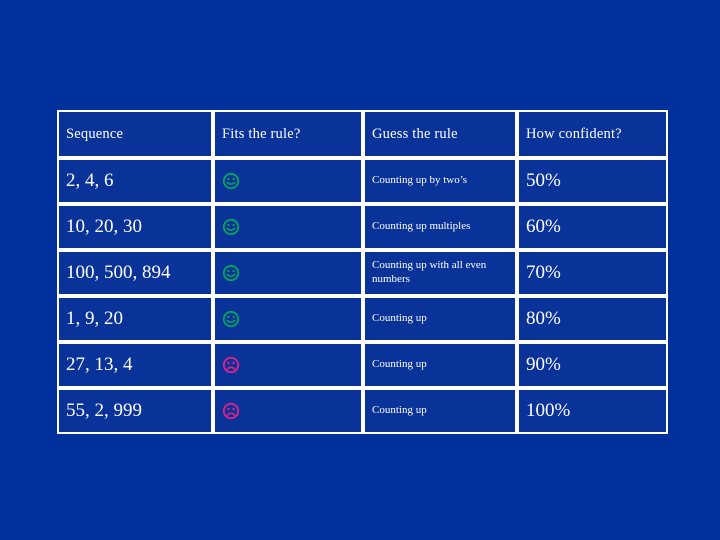 Image resolution: width=720 pixels, height=540 pixels. Describe the element at coordinates (440, 134) in the screenshot. I see `column-header-guess-the-rule: Guess the rule` at that location.